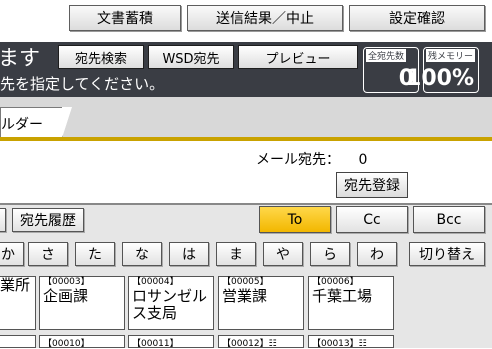 The height and width of the screenshot is (349, 492). Describe the element at coordinates (48, 254) in the screenshot. I see `kana-sa-button: さ` at that location.